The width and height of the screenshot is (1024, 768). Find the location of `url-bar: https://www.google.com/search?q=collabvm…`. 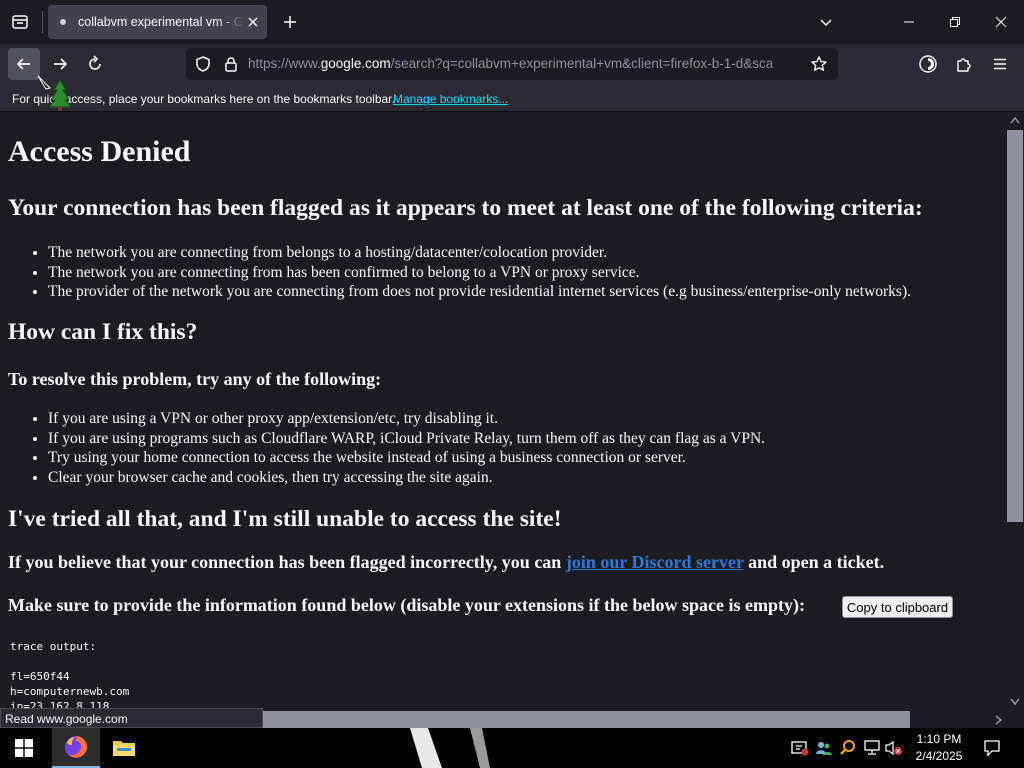

url-bar: https://www.google.com/search?q=collabvm… is located at coordinates (512, 64).